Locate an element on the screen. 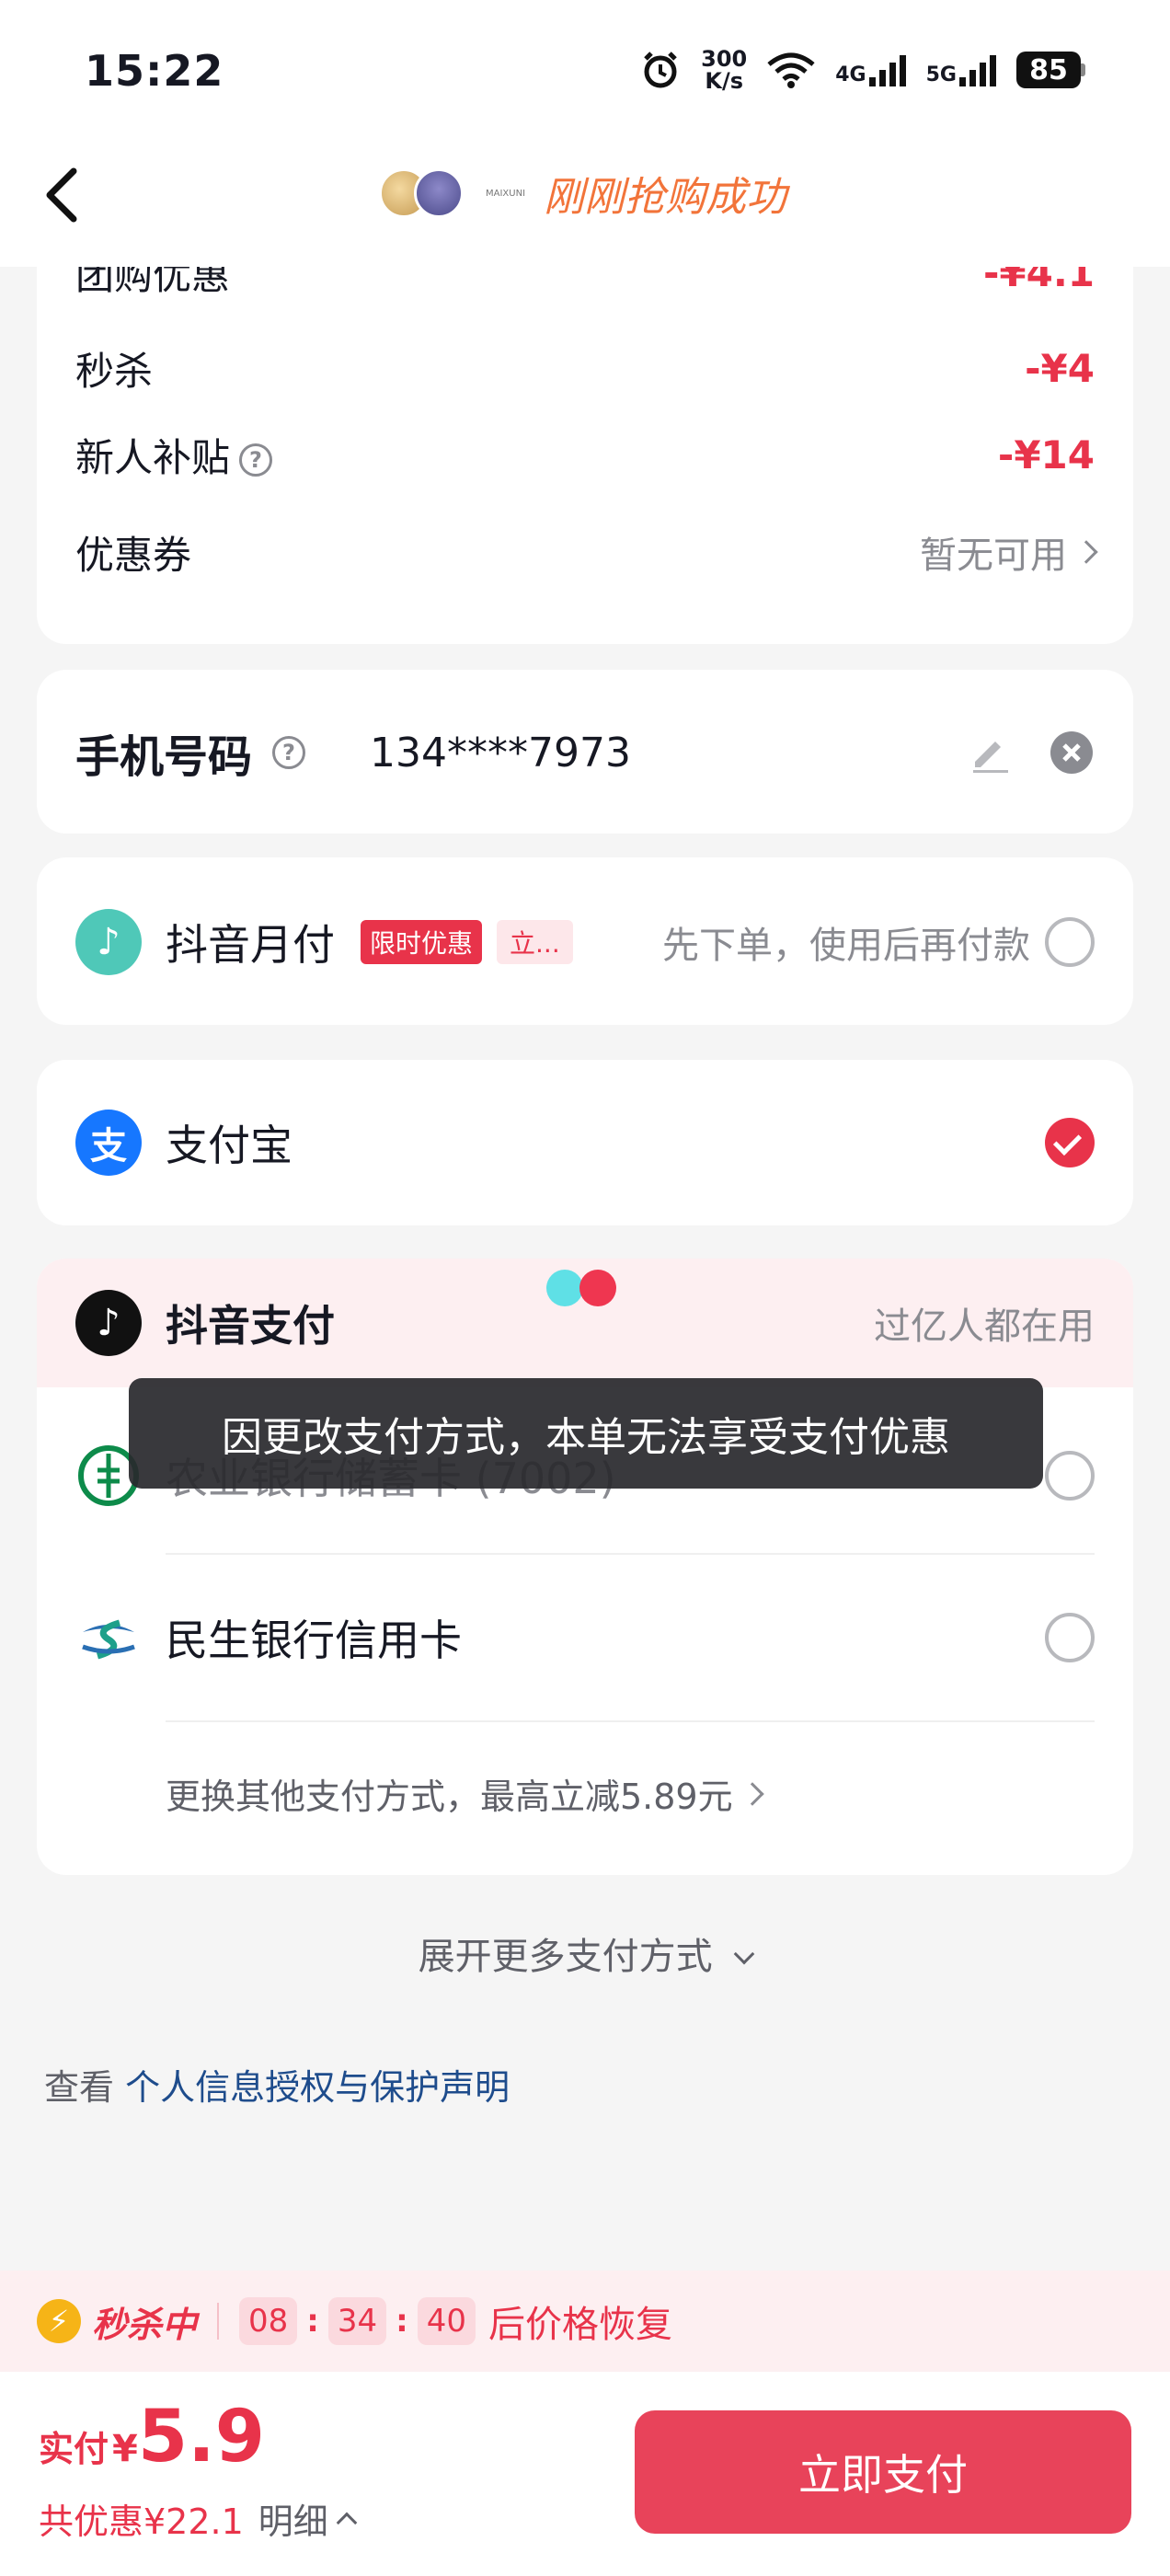  battery-level: 85 is located at coordinates (1048, 70).